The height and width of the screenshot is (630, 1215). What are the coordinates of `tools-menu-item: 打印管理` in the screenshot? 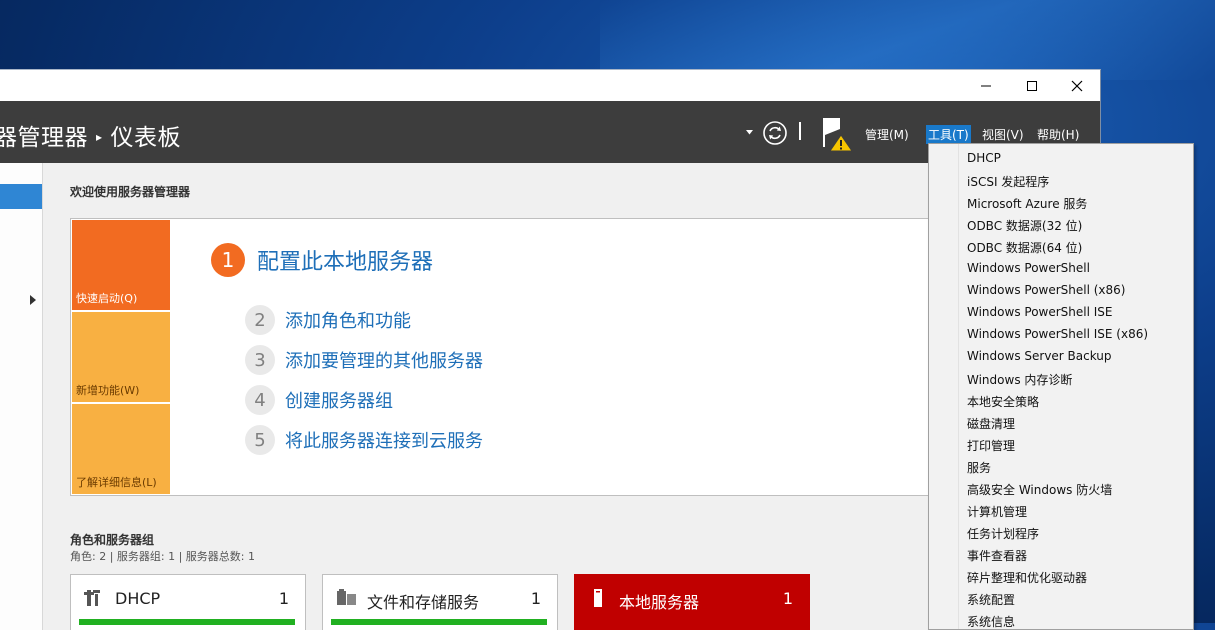 It's located at (991, 445).